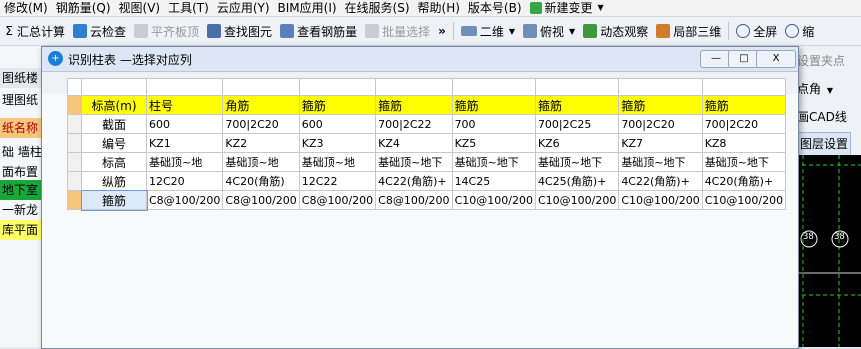  Describe the element at coordinates (420, 59) in the screenshot. I see `dialog-titlebar: + 识别柱表 —选择对应列 — □ X` at that location.